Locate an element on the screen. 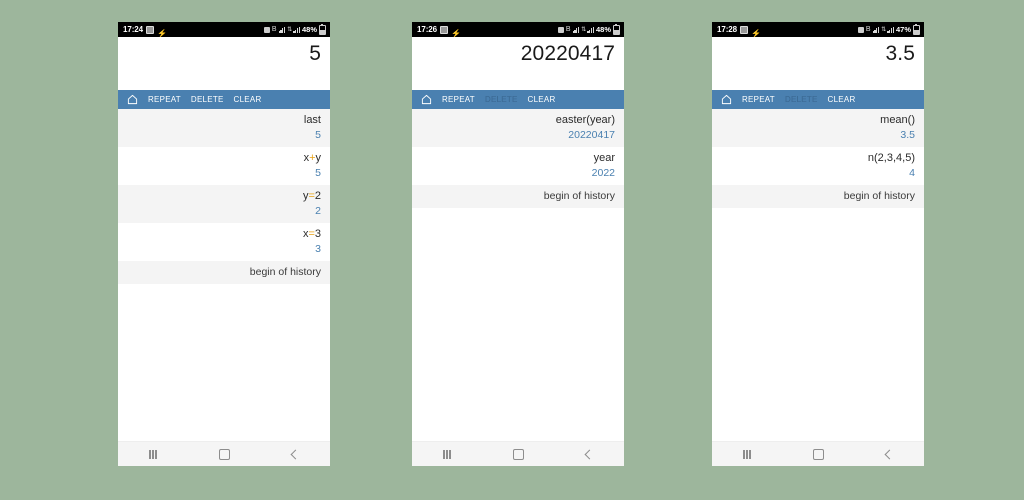 The image size is (1024, 500). history-row: y=2 2 is located at coordinates (224, 204).